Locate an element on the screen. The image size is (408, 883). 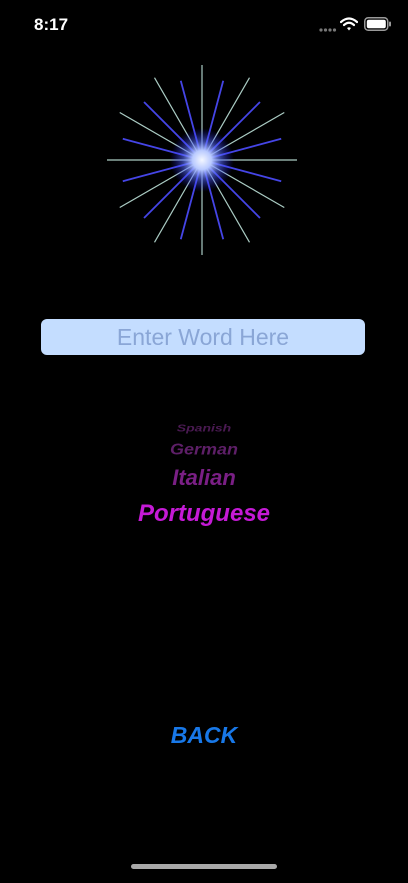
status-time: 8:17 is located at coordinates (51, 24).